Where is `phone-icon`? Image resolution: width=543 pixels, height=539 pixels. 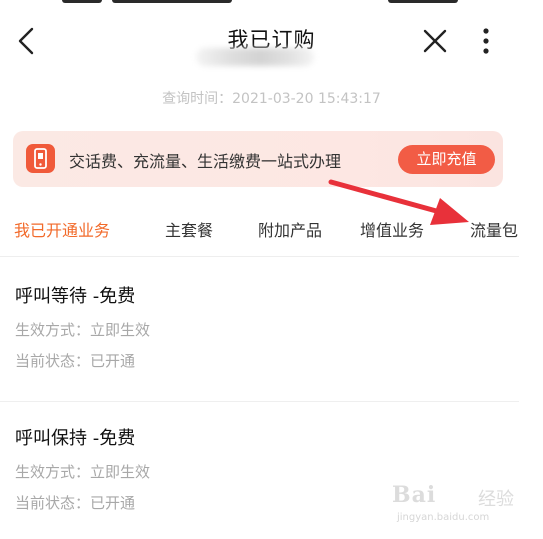
phone-icon is located at coordinates (40, 158).